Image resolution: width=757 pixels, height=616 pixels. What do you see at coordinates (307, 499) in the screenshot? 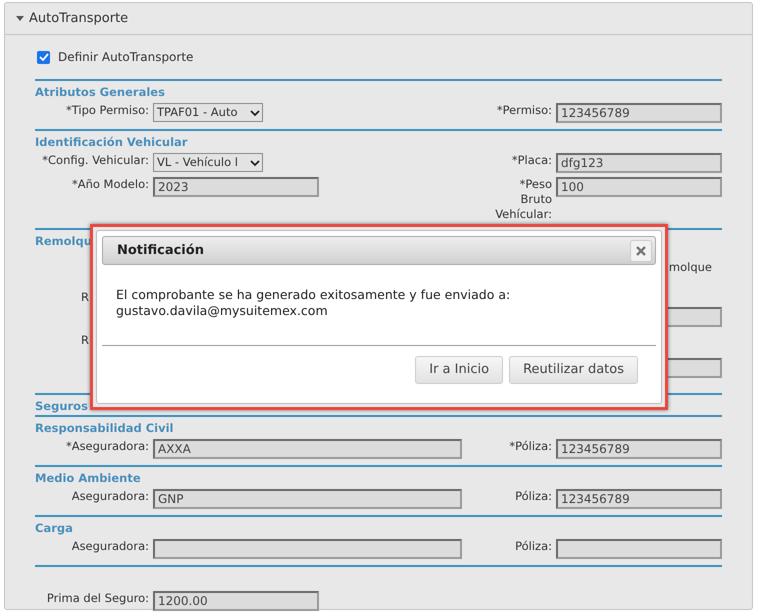
I see `input-field: GNP` at bounding box center [307, 499].